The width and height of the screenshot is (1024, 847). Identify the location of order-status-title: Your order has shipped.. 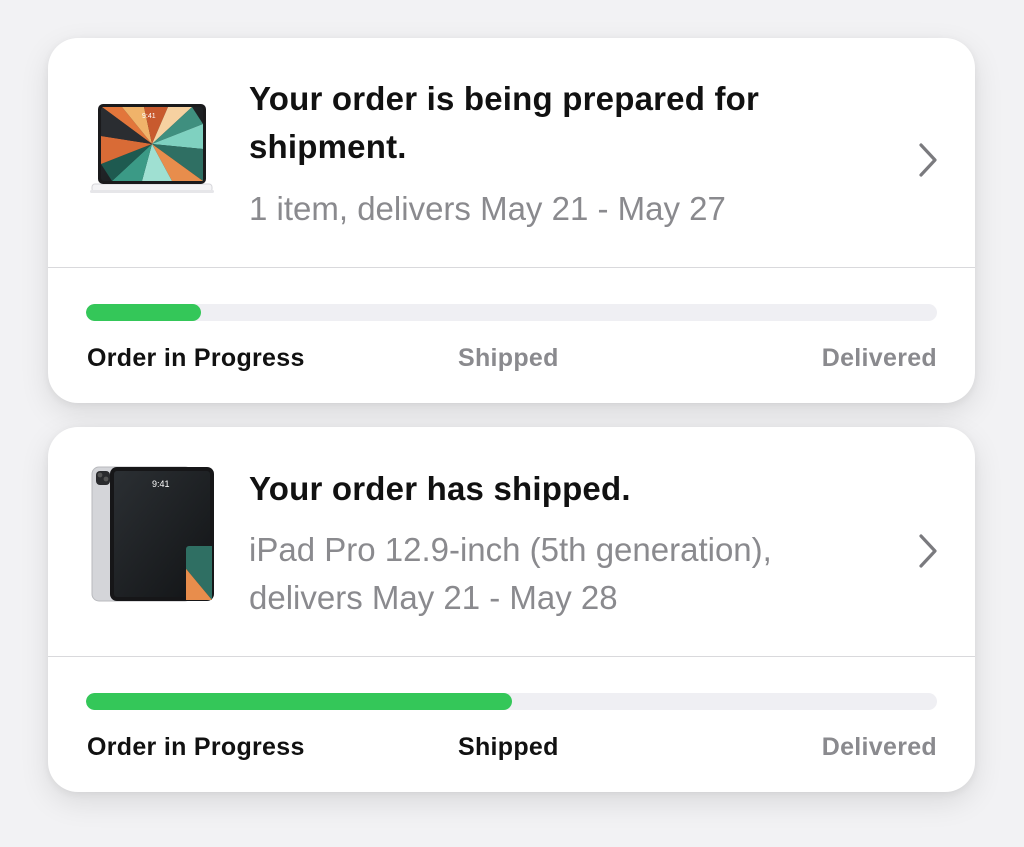
(440, 488).